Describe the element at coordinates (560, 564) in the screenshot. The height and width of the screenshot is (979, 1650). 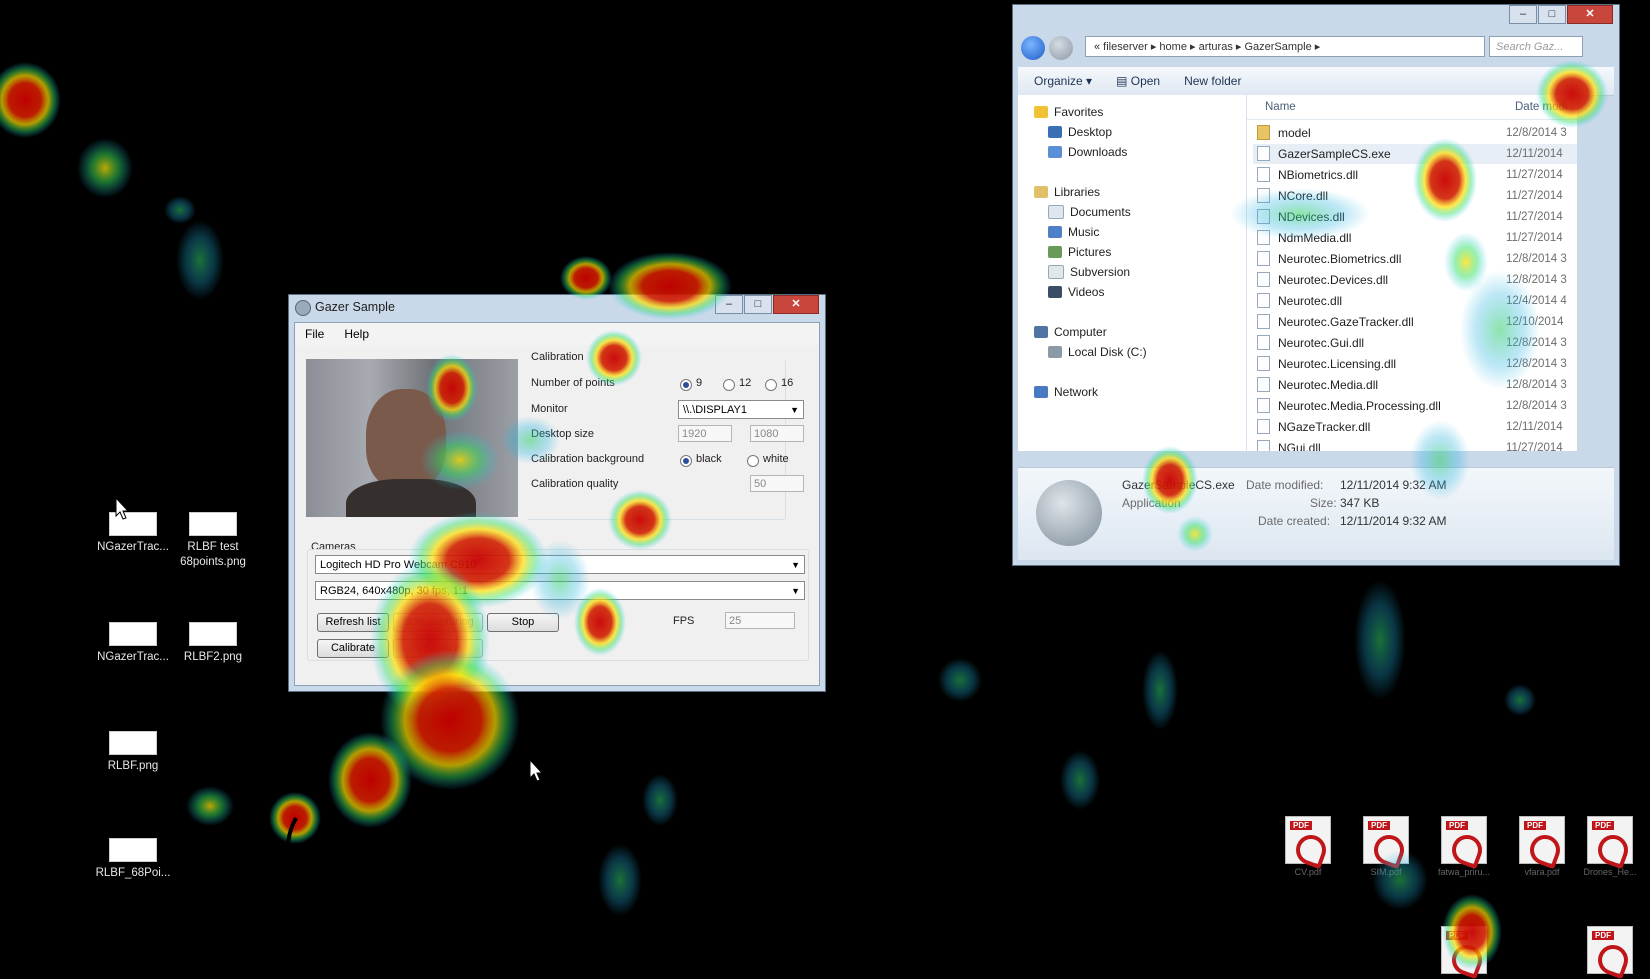
I see `camera-select: Logitech HD Pro Webcam C910 ▼` at that location.